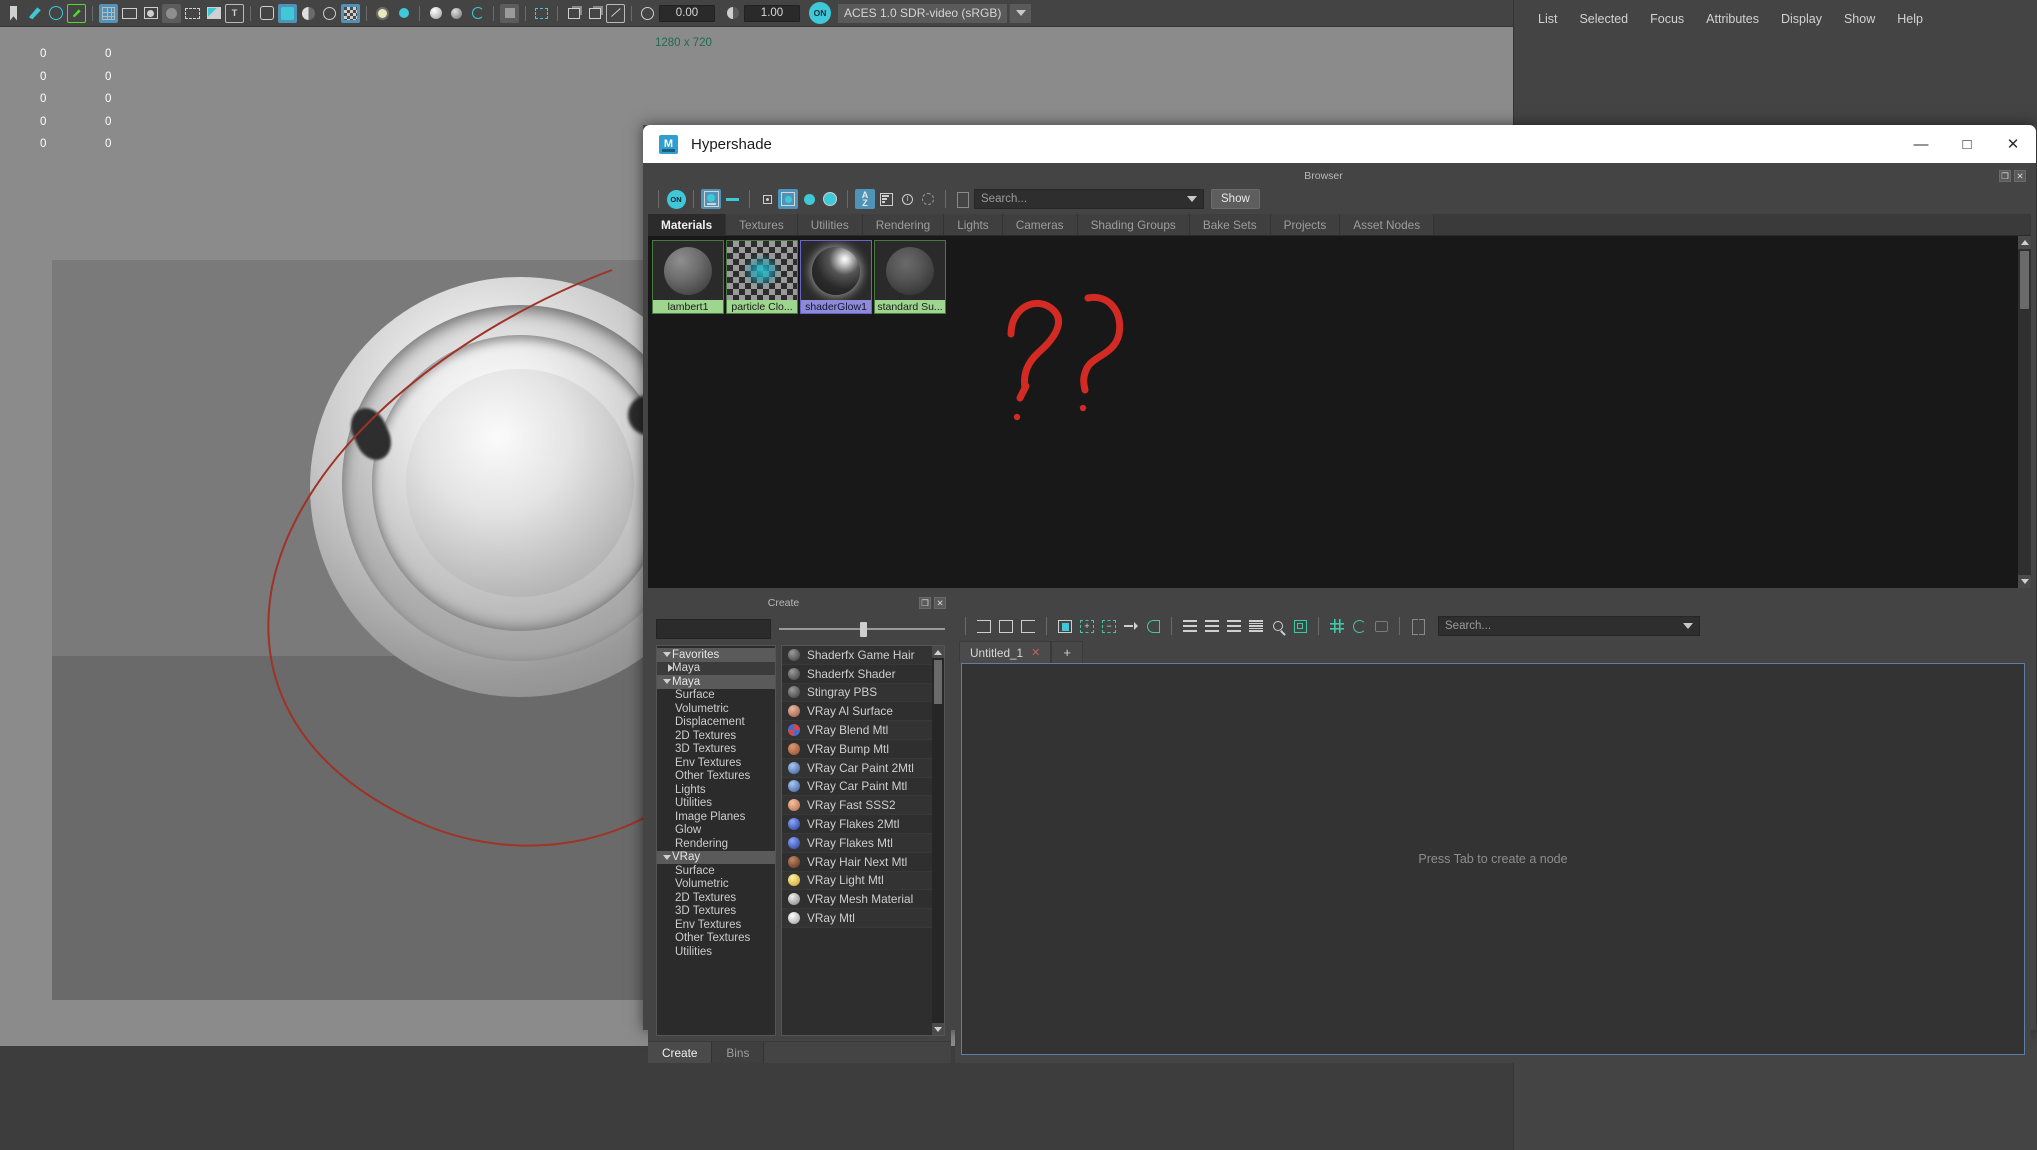  I want to click on list-item: VRay Car Paint 2Mtl, so click(863, 768).